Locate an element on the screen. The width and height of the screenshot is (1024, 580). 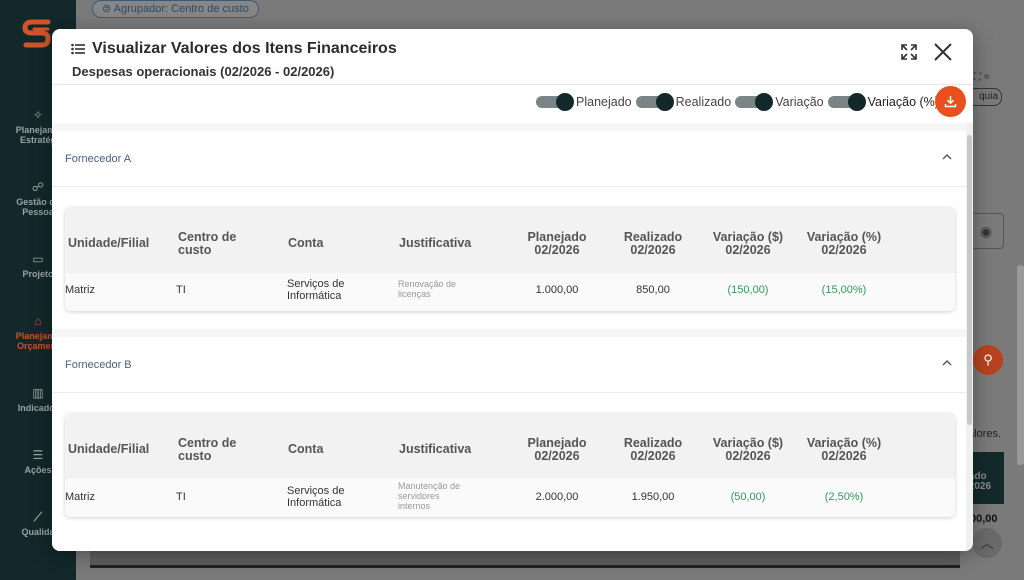
grouper-chip: ⊜ Agrupador: Centro de custo is located at coordinates (175, 9).